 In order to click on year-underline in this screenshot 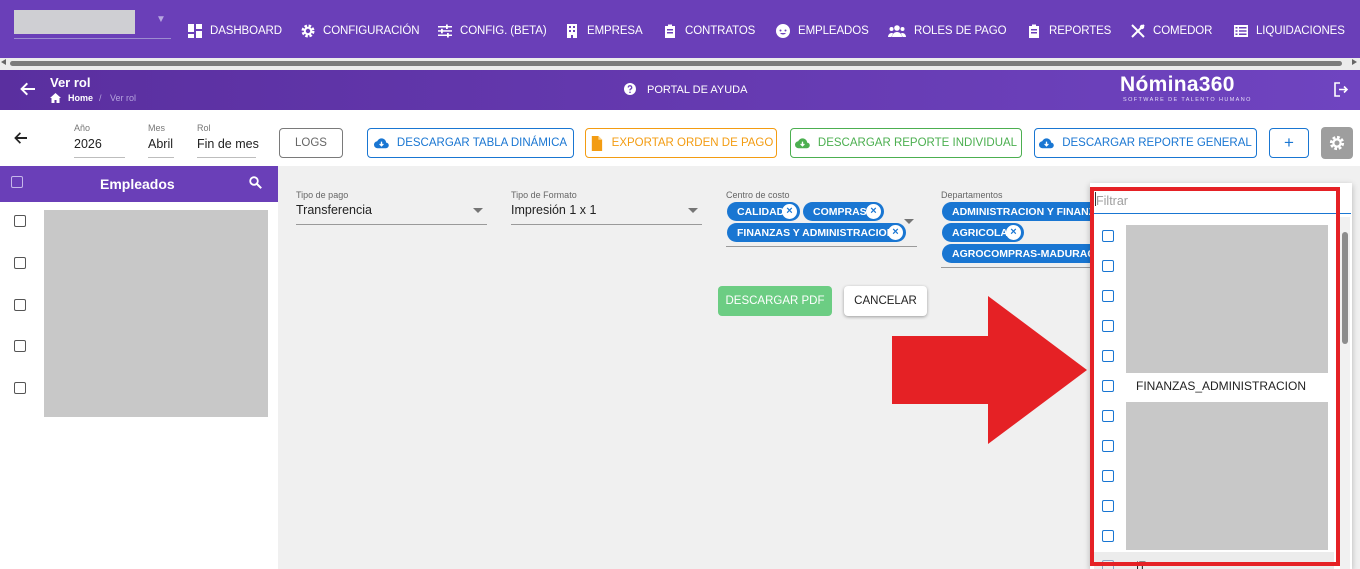, I will do `click(99, 157)`.